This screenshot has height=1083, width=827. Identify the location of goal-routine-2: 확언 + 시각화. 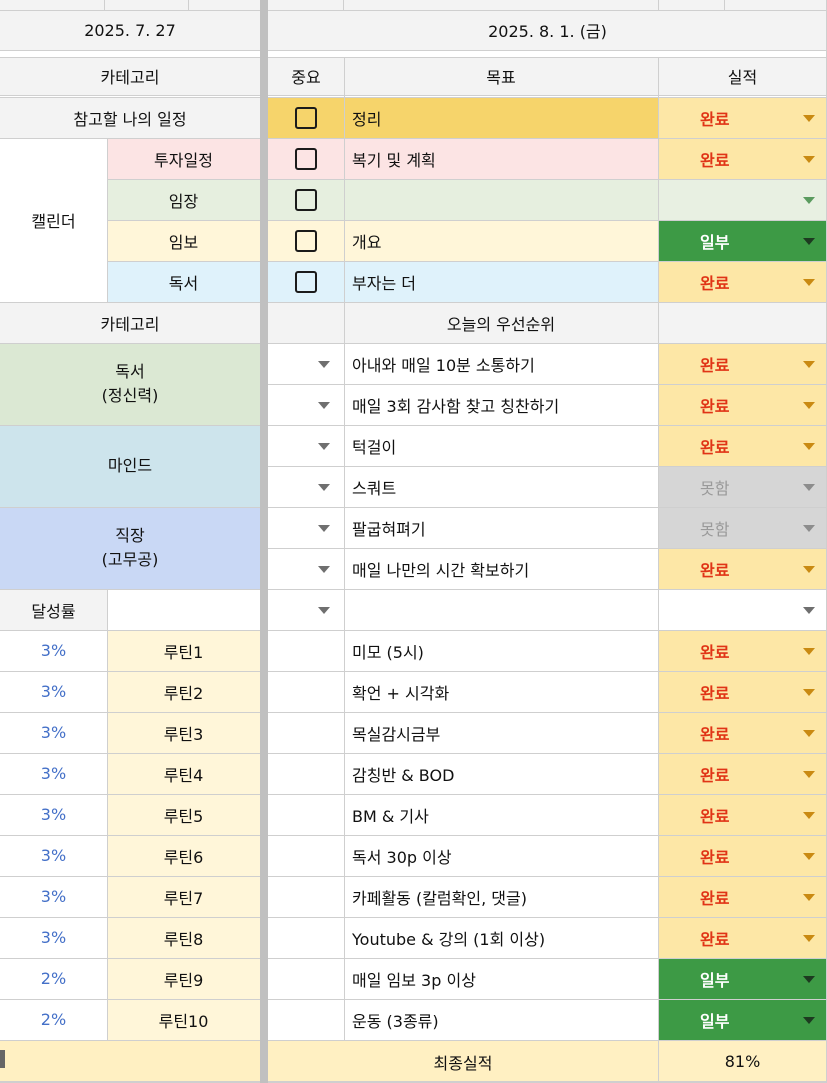
(501, 691).